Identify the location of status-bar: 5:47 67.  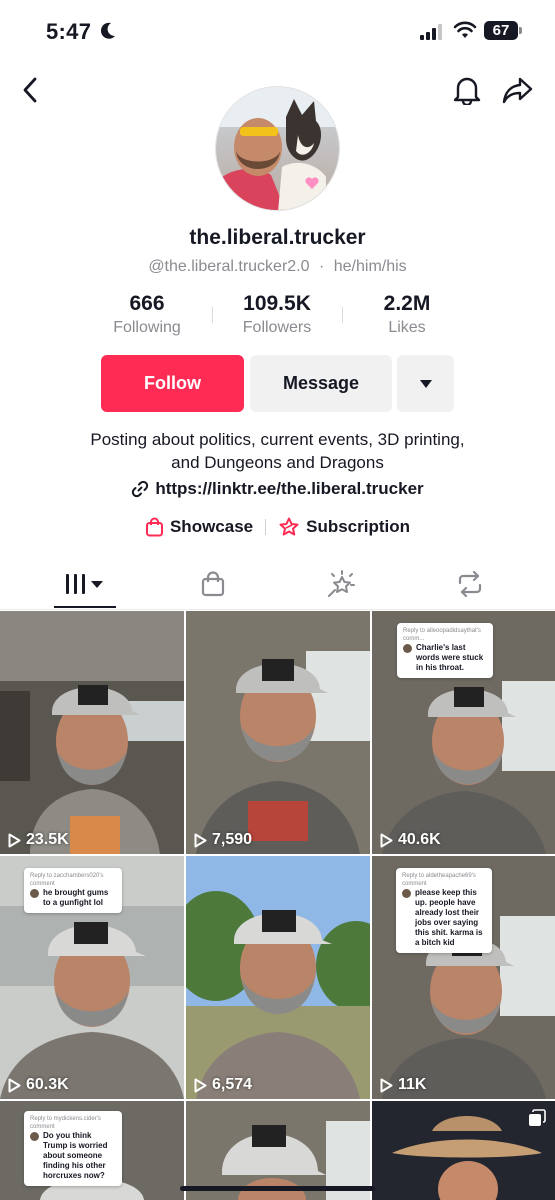
(277, 32).